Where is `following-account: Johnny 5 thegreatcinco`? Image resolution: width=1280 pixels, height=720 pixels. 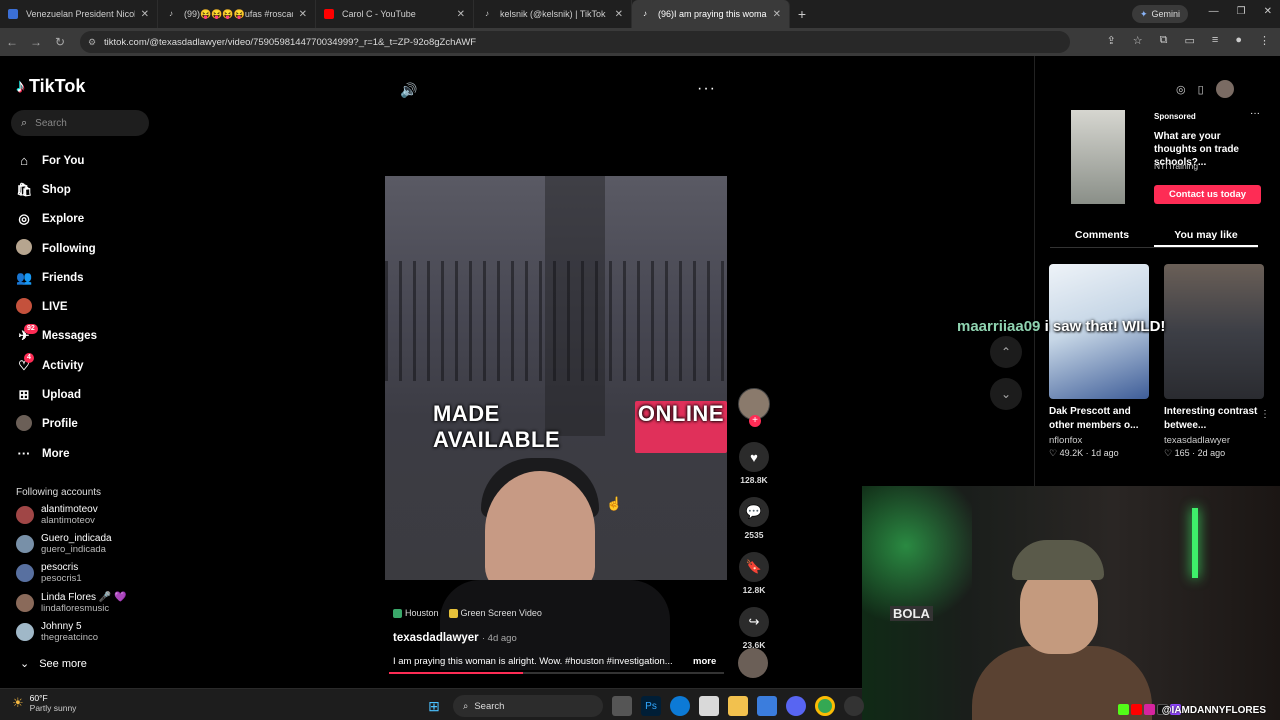 following-account: Johnny 5 thegreatcinco is located at coordinates (57, 632).